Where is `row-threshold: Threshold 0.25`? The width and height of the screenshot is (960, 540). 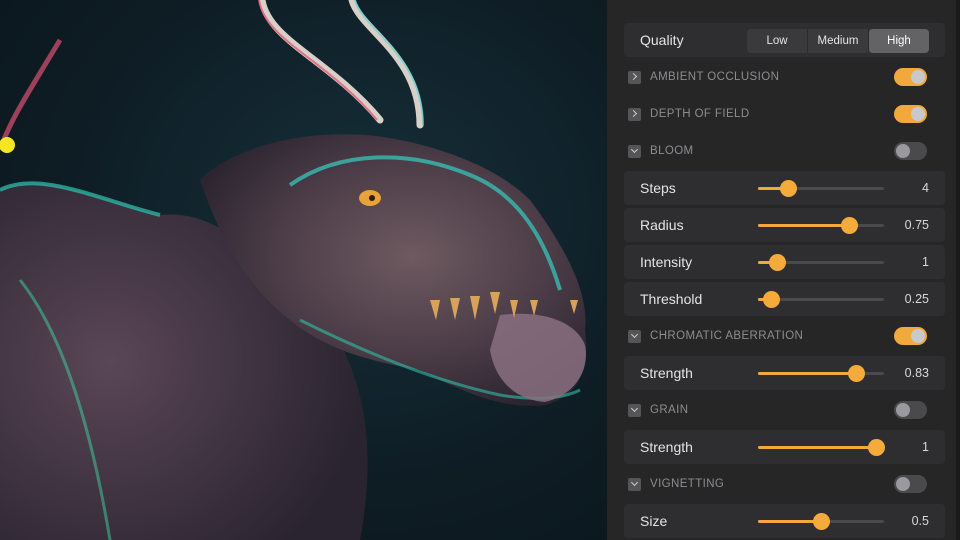
row-threshold: Threshold 0.25 is located at coordinates (784, 299).